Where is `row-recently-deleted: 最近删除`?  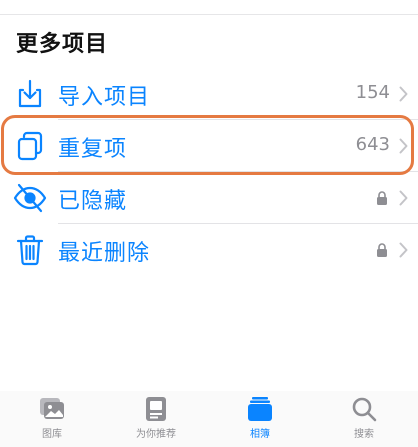
row-recently-deleted: 最近删除 is located at coordinates (209, 250).